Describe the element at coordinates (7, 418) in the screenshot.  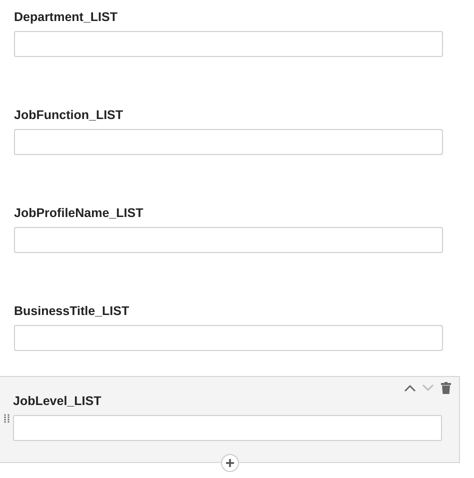
I see `drag-handle-icon` at that location.